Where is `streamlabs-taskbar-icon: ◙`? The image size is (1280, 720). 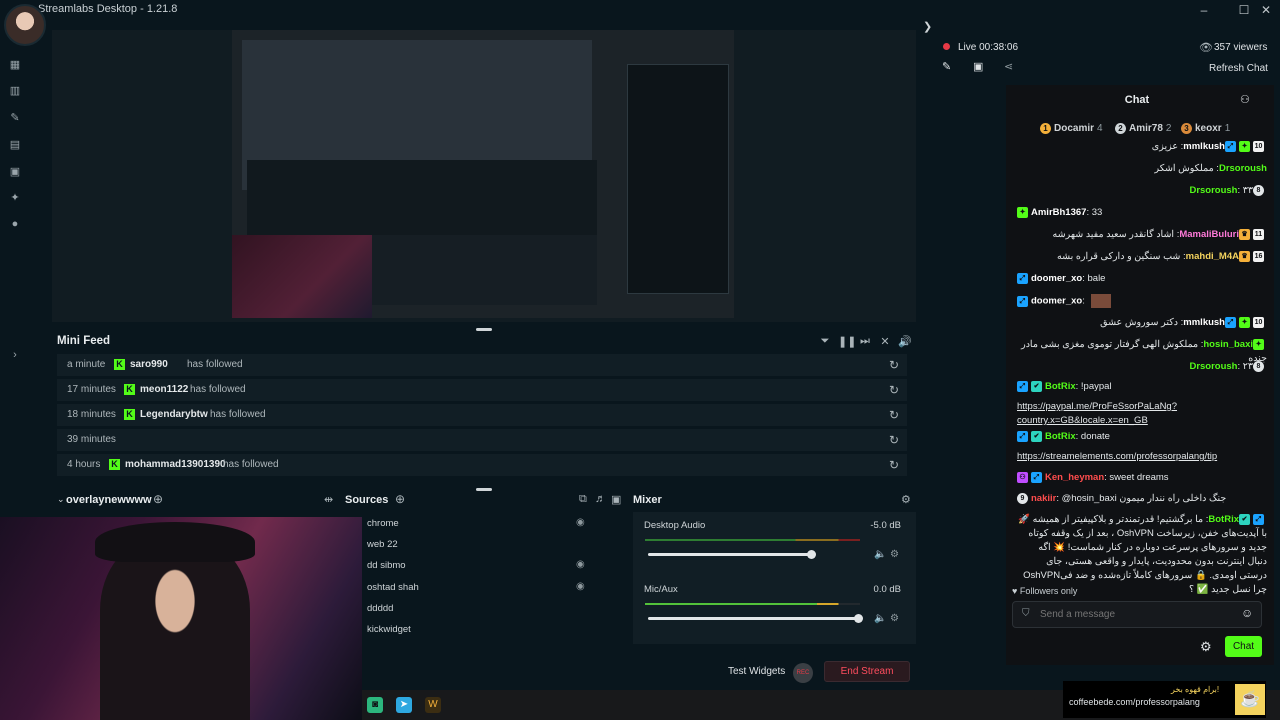 streamlabs-taskbar-icon: ◙ is located at coordinates (375, 705).